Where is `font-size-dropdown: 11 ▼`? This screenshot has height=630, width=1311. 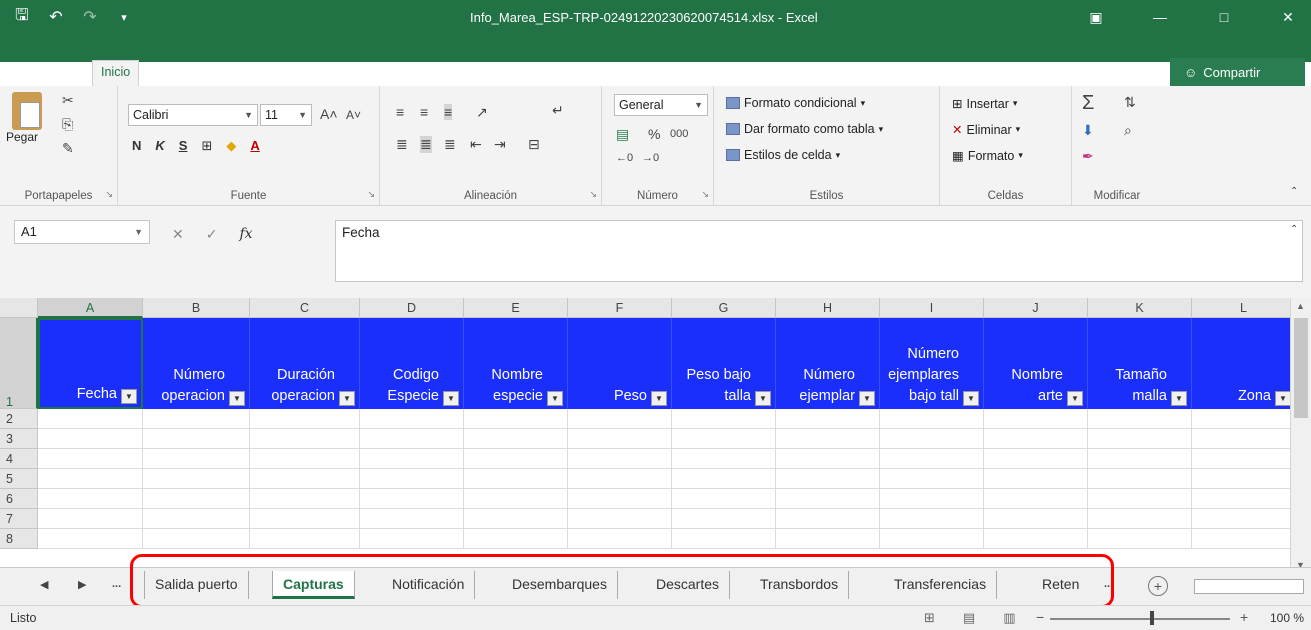
font-size-dropdown: 11 ▼ is located at coordinates (286, 115).